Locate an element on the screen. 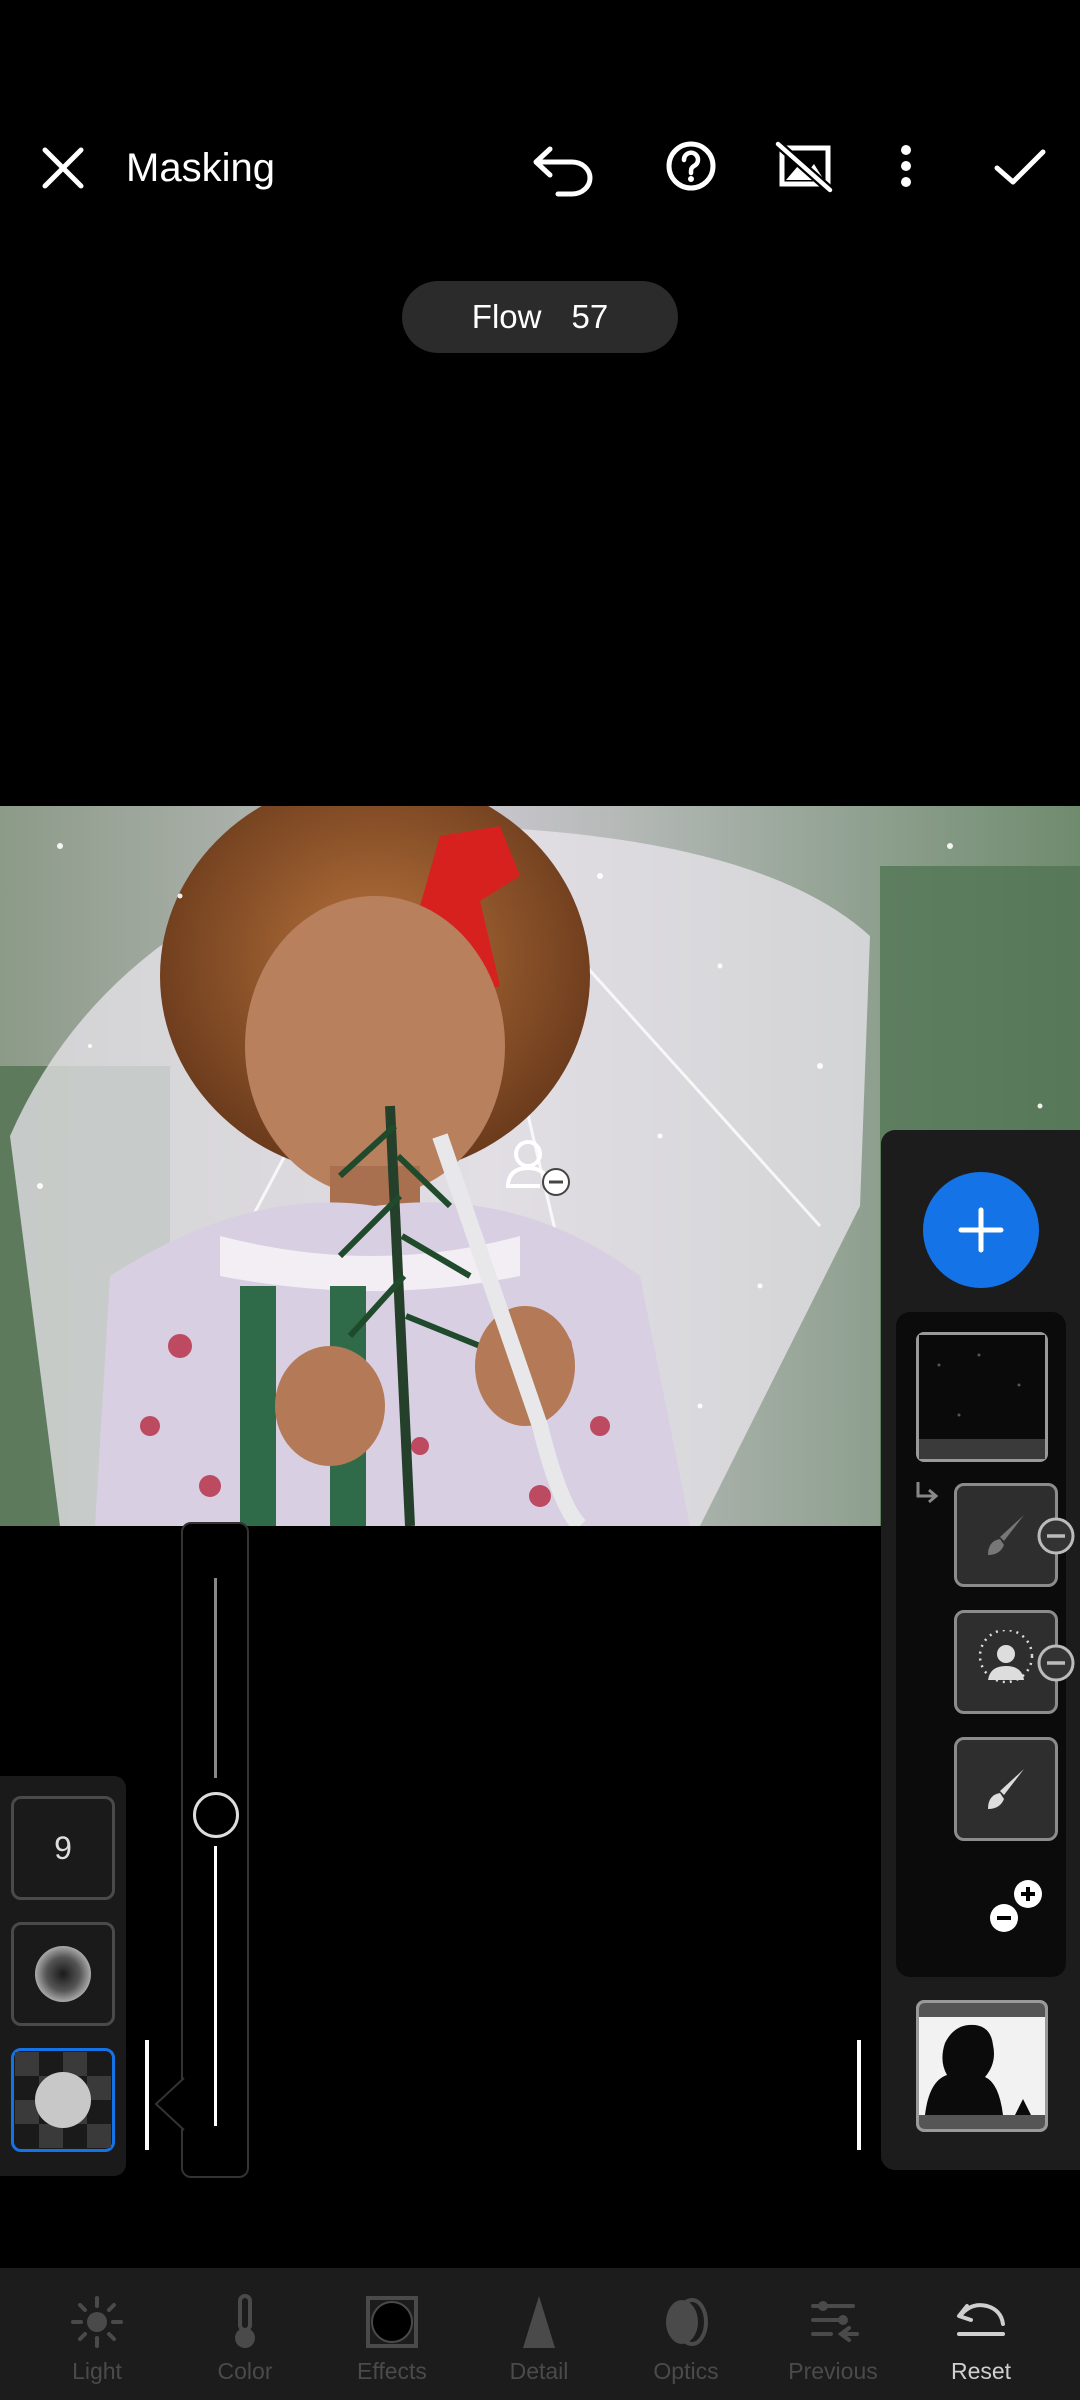 The height and width of the screenshot is (2400, 1080). subtract-arrow-icon is located at coordinates (927, 1493).